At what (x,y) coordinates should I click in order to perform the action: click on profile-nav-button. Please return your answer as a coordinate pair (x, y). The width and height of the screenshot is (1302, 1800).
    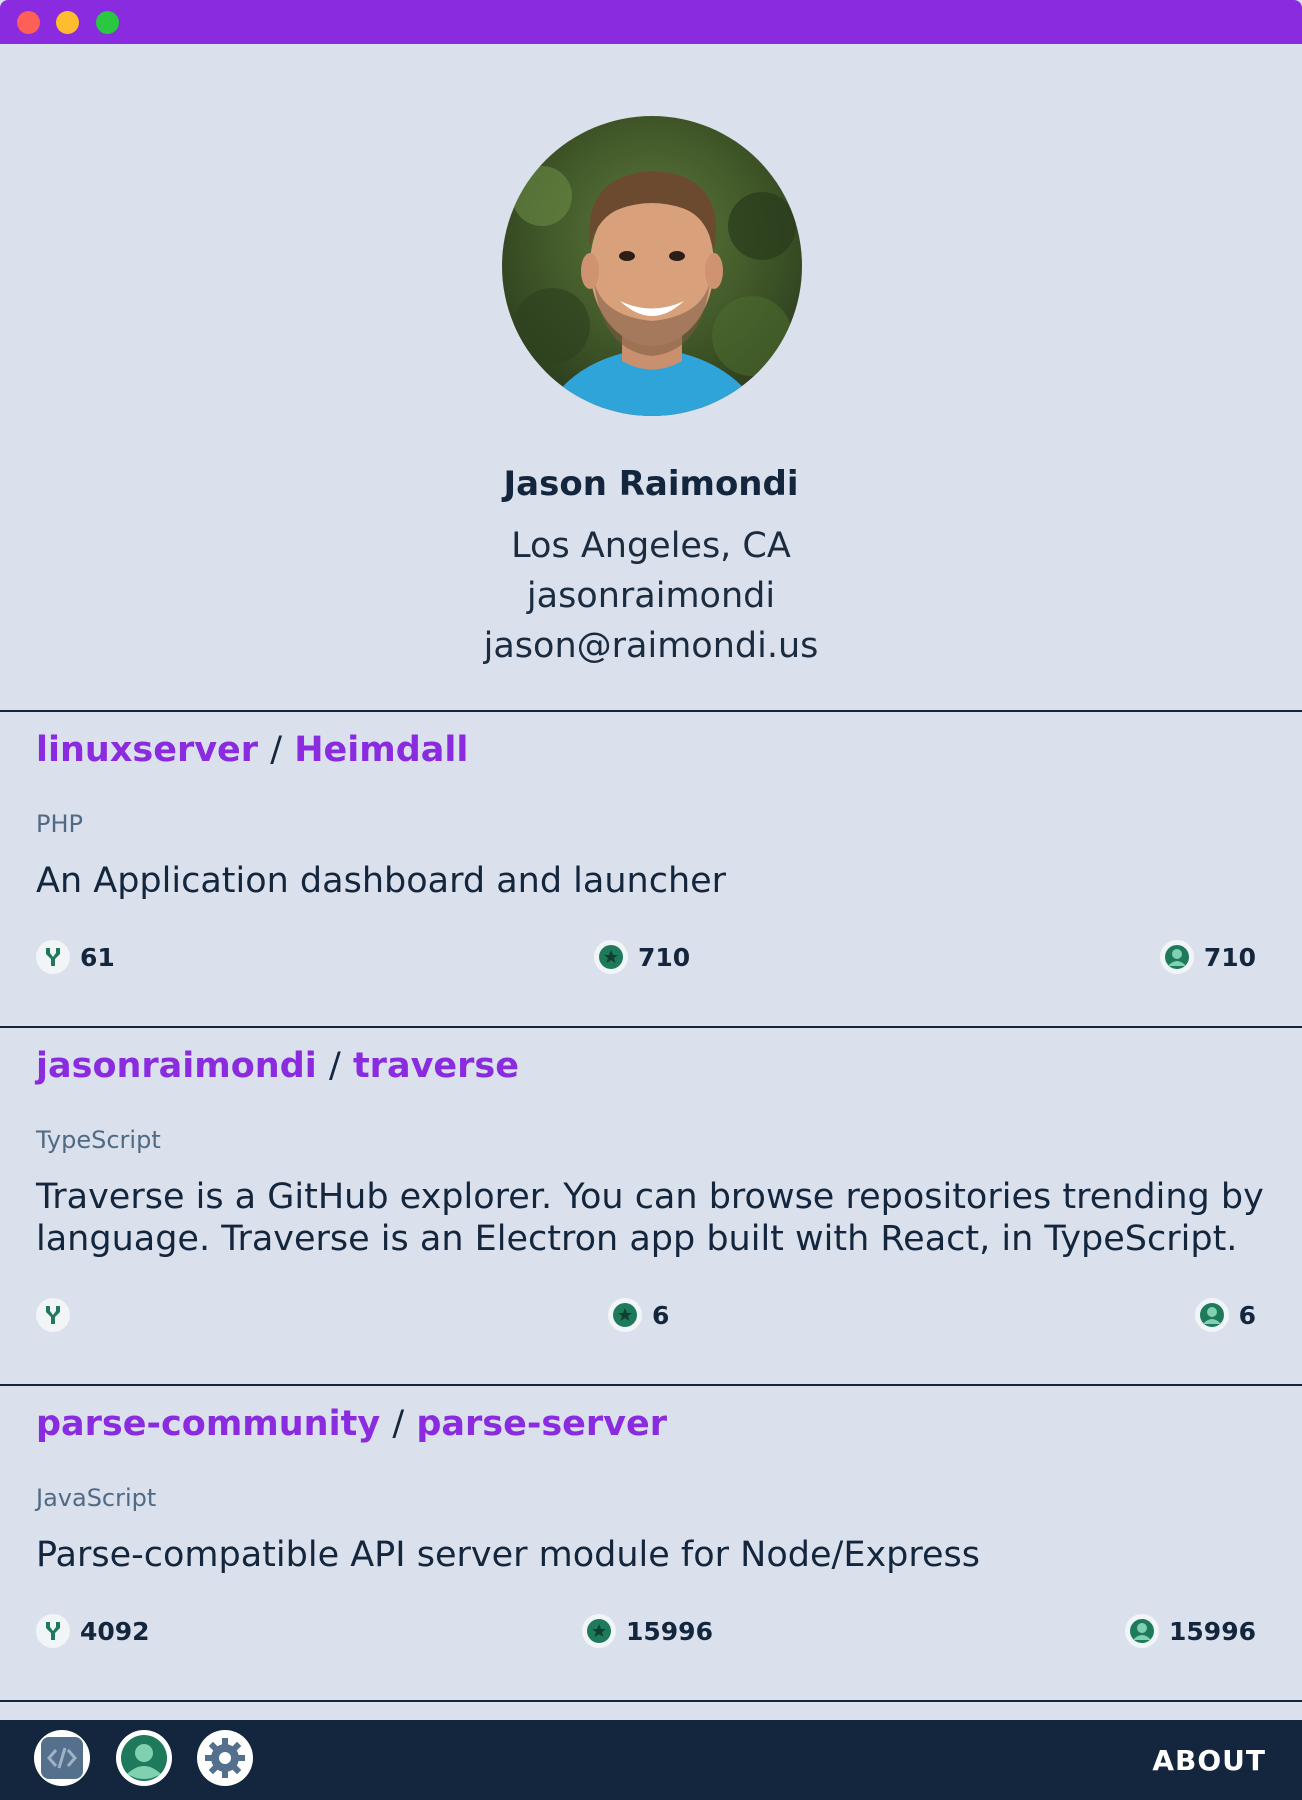
    Looking at the image, I should click on (144, 1758).